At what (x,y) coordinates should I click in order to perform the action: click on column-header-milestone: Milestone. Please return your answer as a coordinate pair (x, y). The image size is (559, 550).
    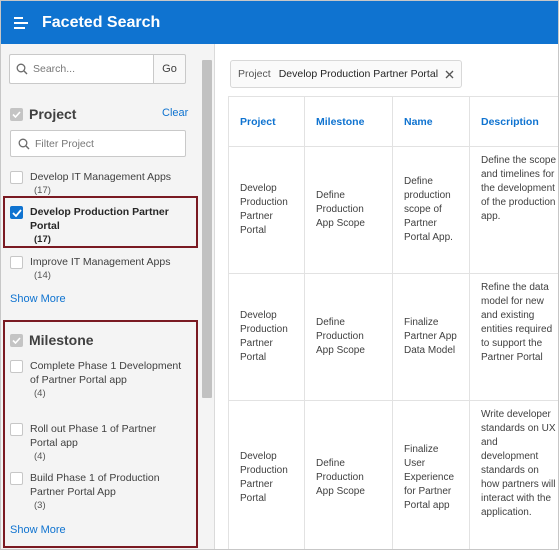
    Looking at the image, I should click on (348, 121).